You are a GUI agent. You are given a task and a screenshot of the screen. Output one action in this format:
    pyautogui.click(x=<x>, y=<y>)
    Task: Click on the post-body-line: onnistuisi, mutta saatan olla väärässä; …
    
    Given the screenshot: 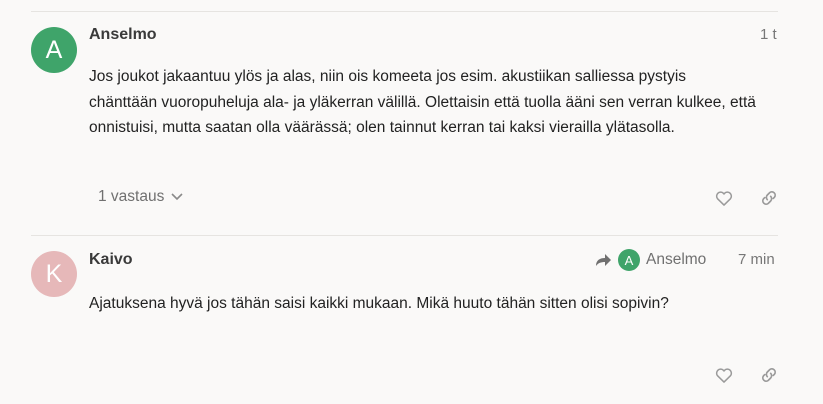 What is the action you would take?
    pyautogui.click(x=382, y=127)
    